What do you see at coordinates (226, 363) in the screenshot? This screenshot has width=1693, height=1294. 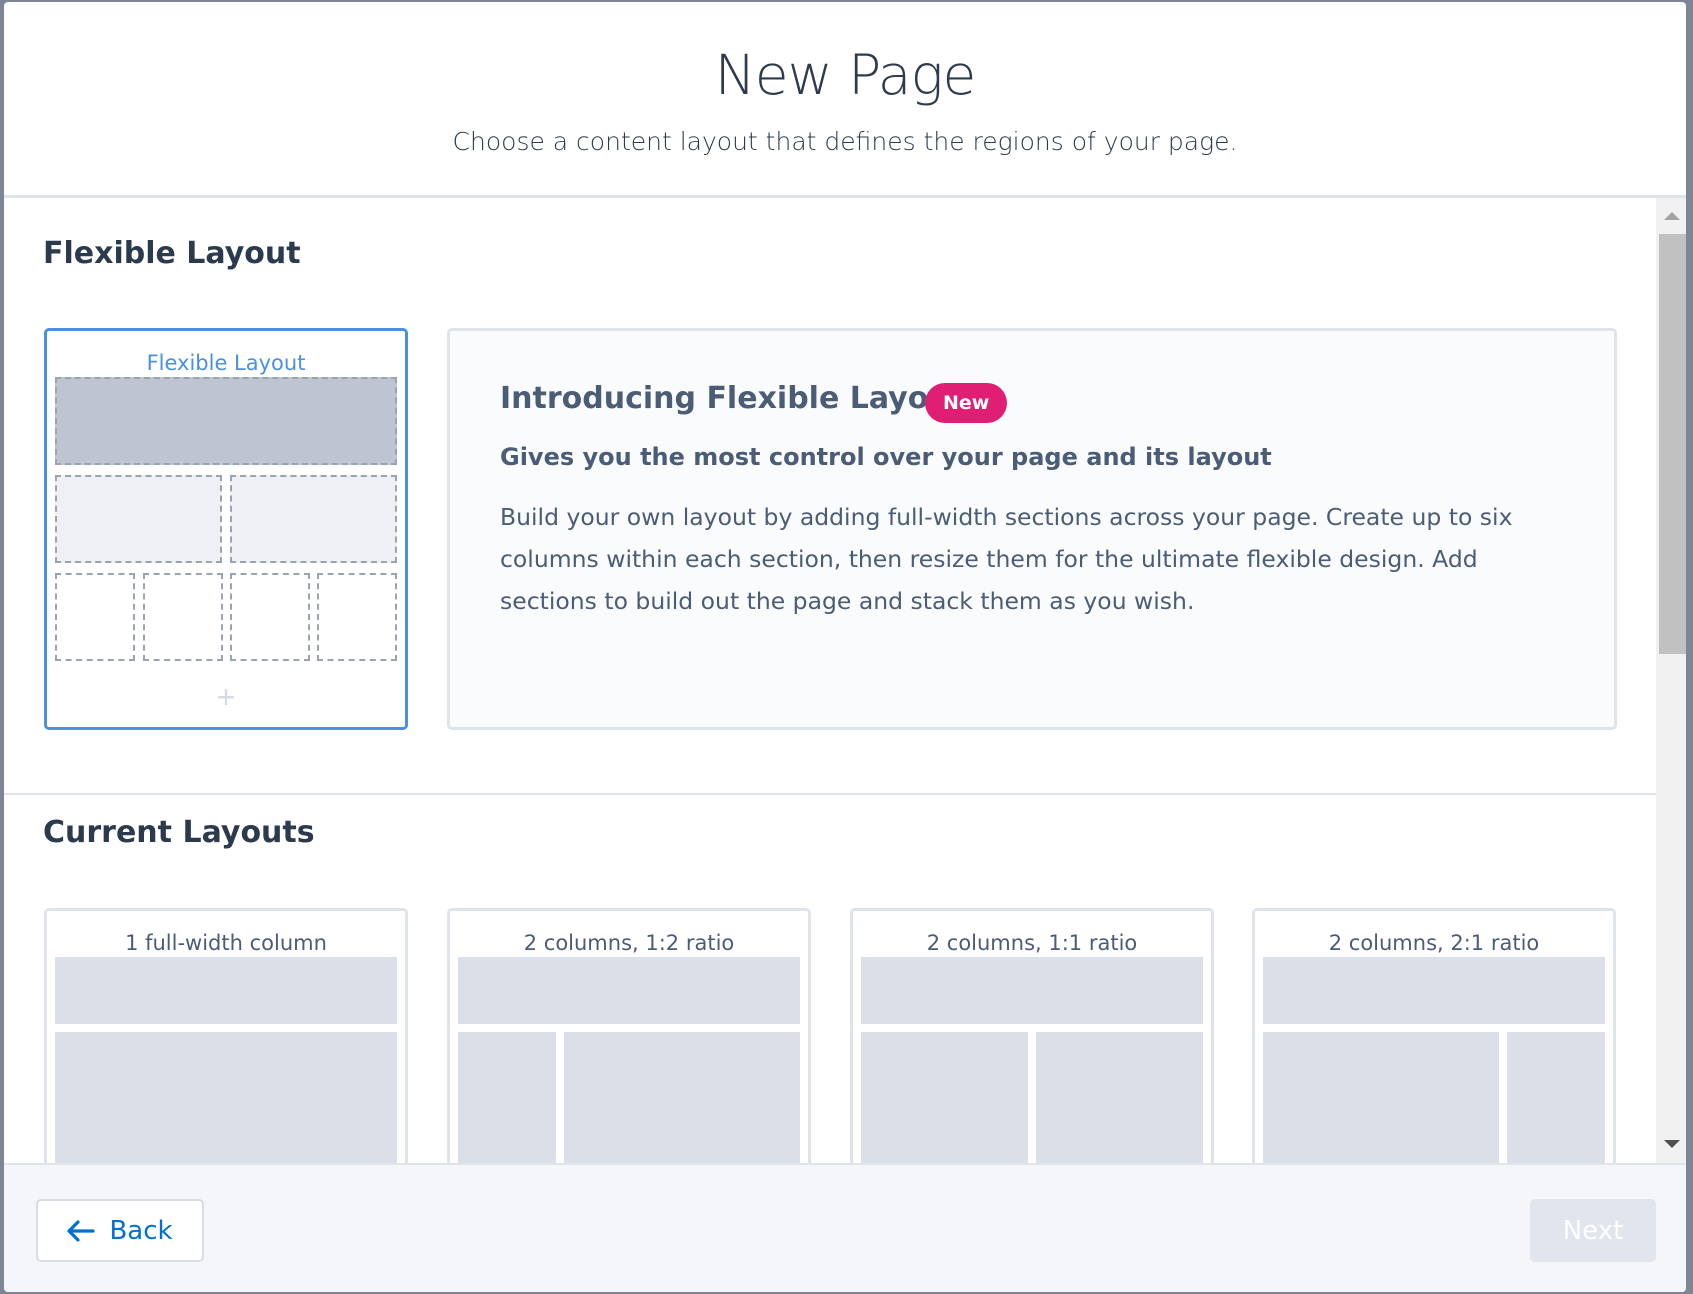 I see `flexible-layout-card-label: Flexible Layout` at bounding box center [226, 363].